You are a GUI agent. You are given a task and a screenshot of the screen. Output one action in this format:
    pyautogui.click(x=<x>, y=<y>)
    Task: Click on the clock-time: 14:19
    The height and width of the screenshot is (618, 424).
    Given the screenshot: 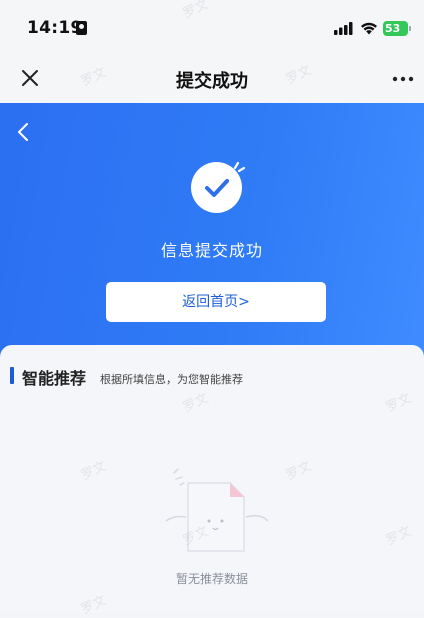 What is the action you would take?
    pyautogui.click(x=55, y=28)
    